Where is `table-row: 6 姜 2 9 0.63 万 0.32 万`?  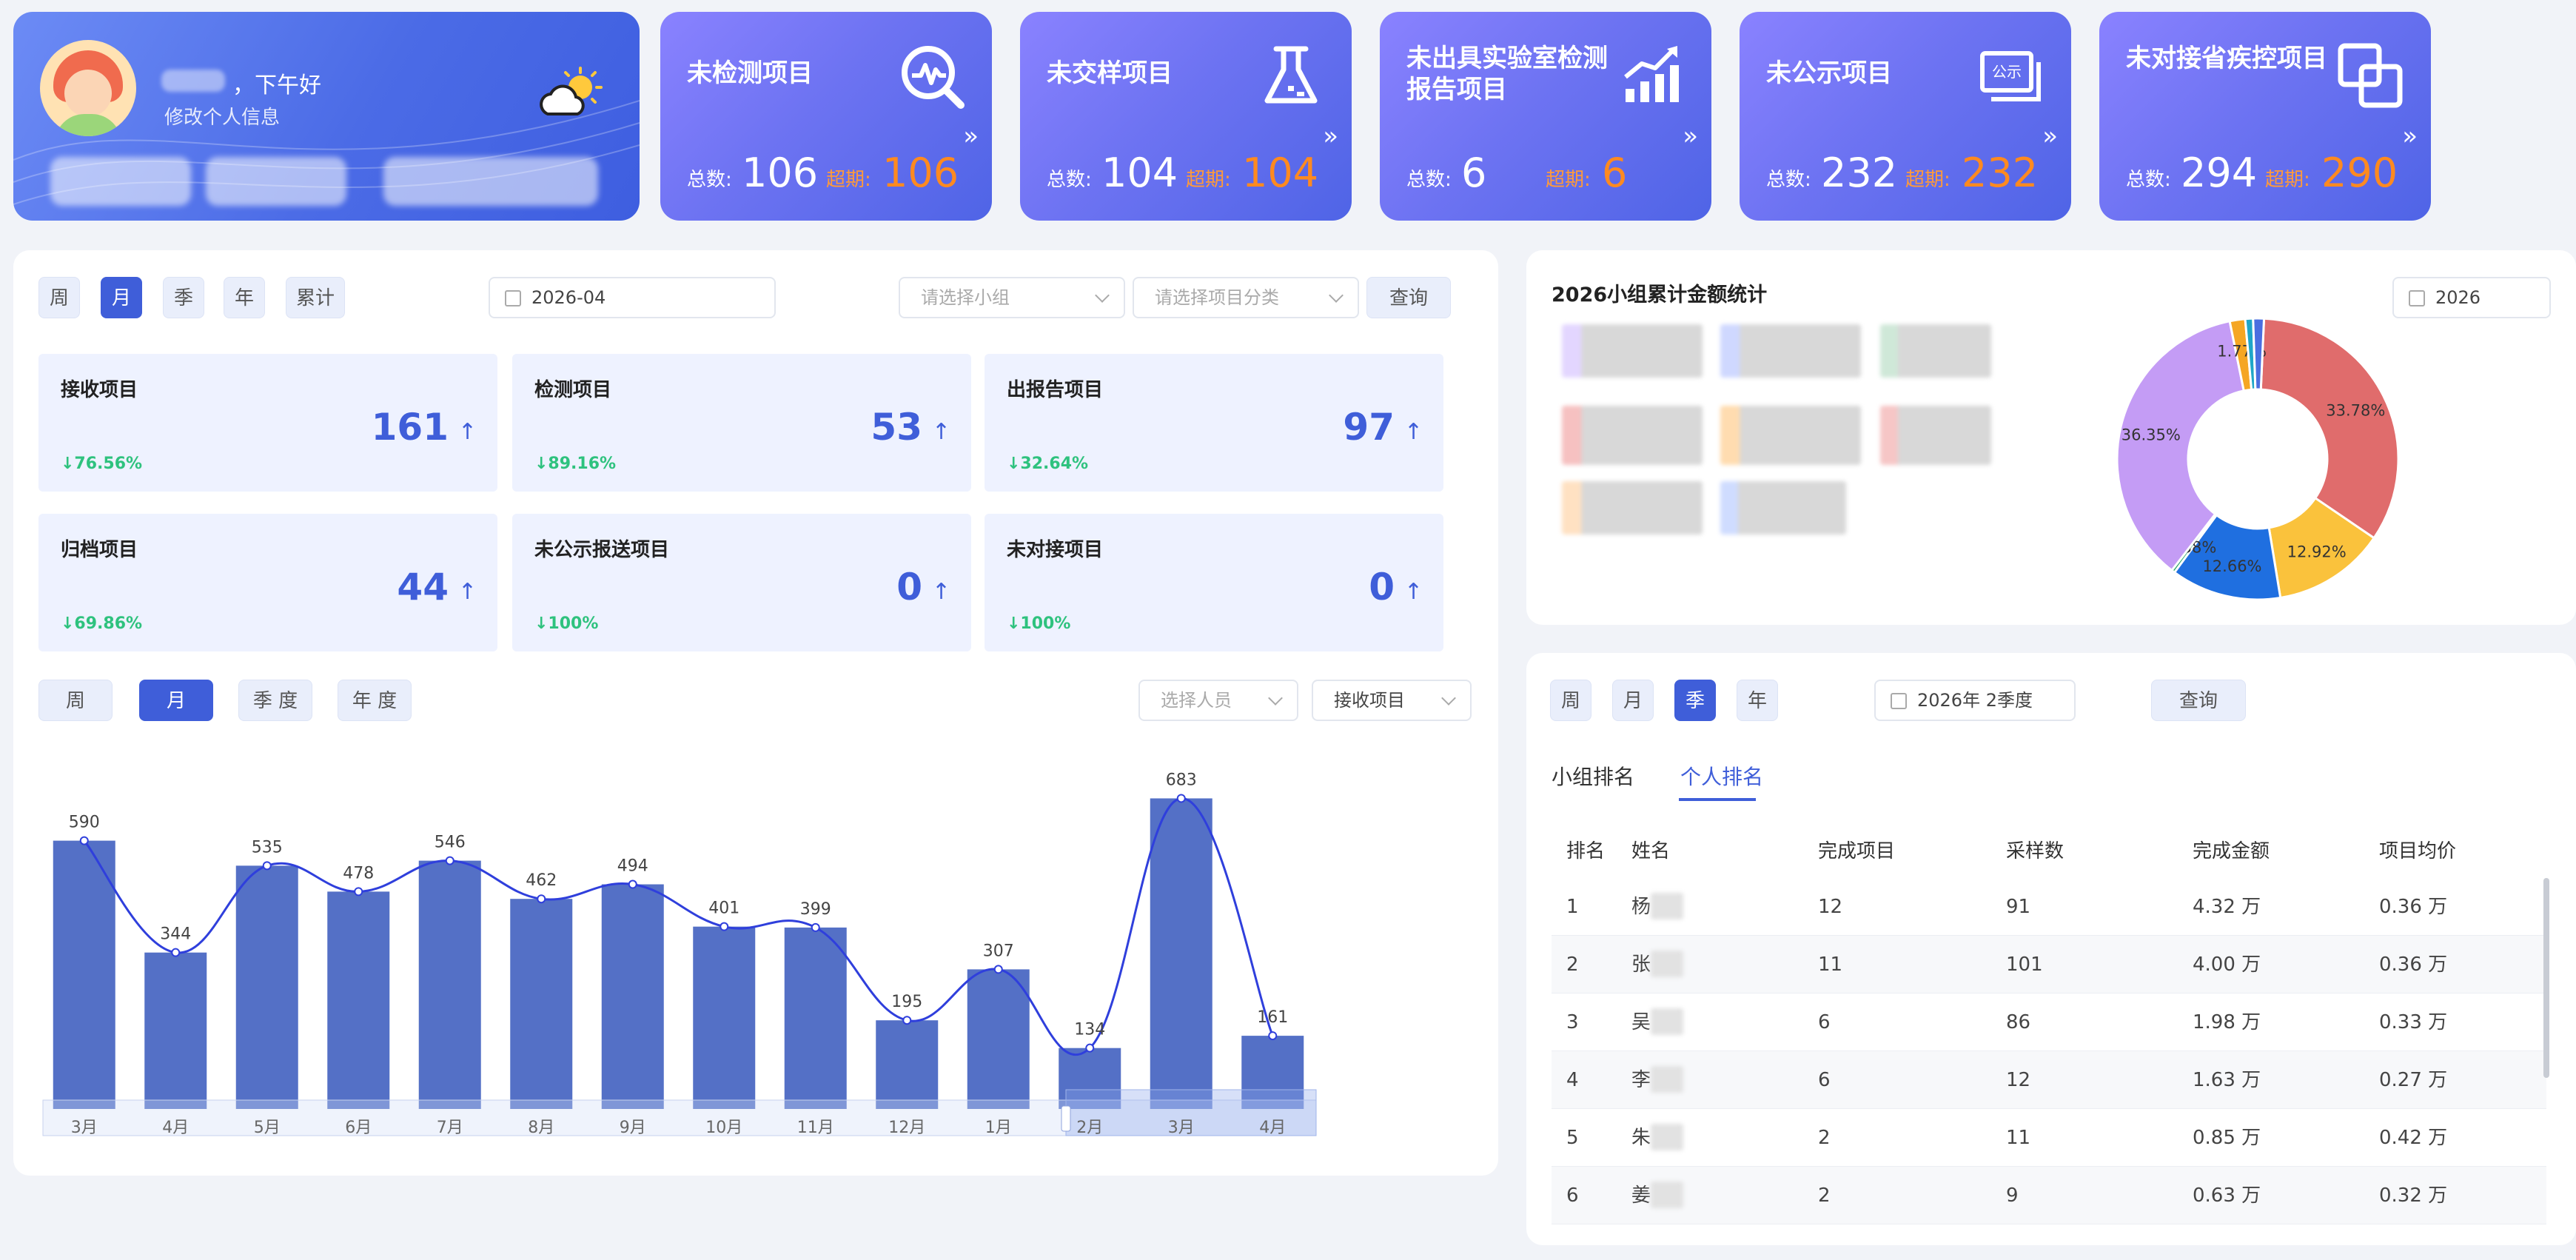 table-row: 6 姜 2 9 0.63 万 0.32 万 is located at coordinates (2049, 1195).